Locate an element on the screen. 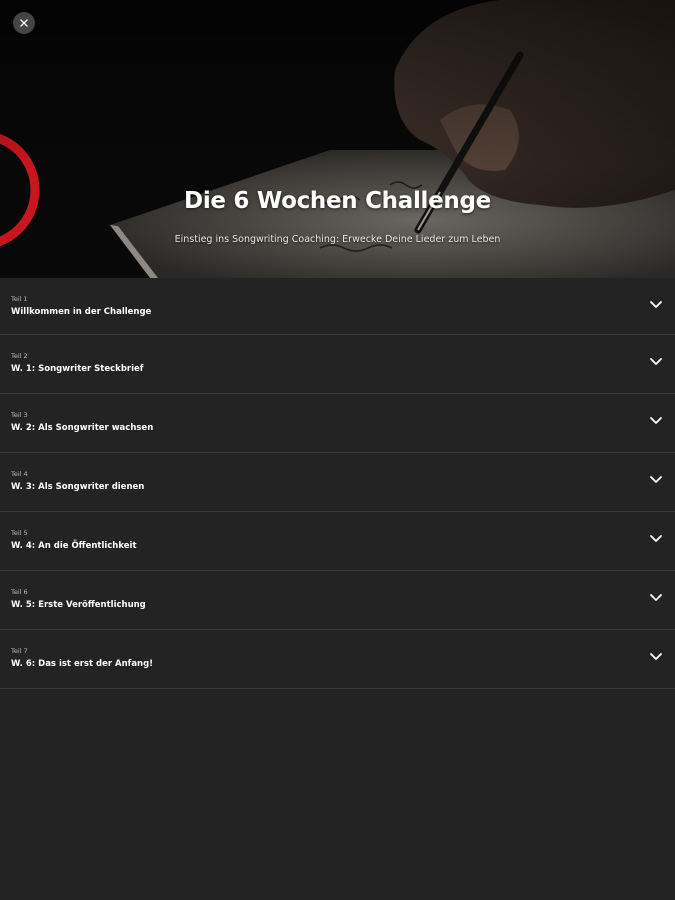 Image resolution: width=675 pixels, height=900 pixels. module-title: Willkommen in der Challenge is located at coordinates (81, 312).